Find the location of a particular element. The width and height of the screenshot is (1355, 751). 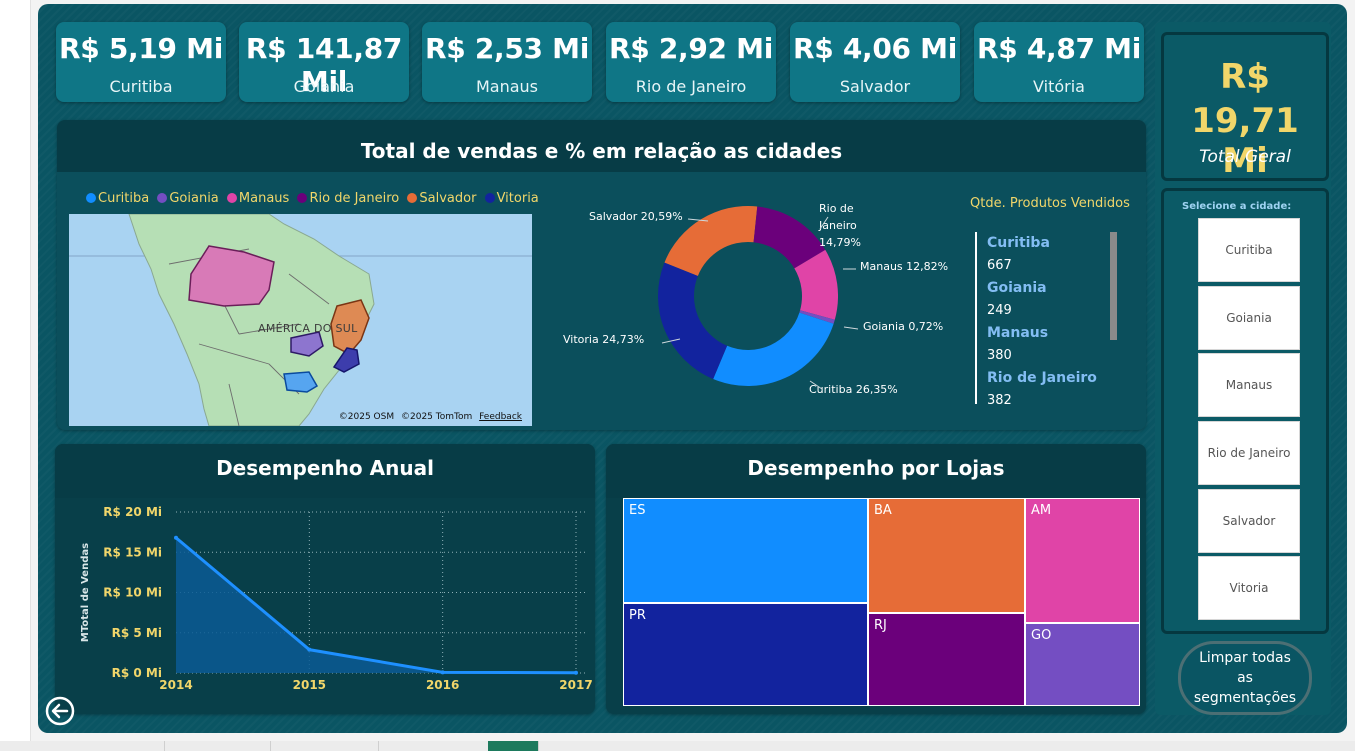

y-tick-label: R$ 10 Mi is located at coordinates (132, 593).